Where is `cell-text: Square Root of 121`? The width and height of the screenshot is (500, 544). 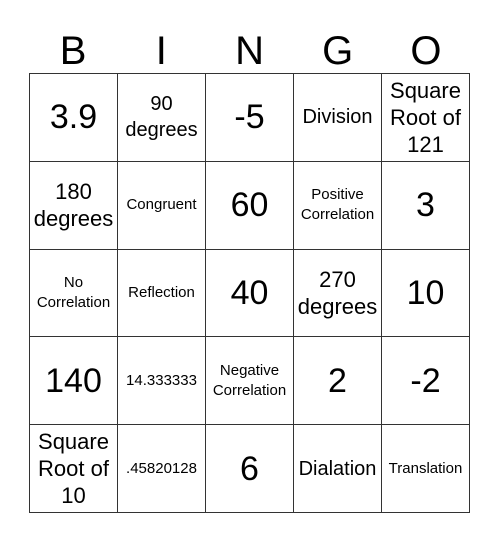
cell-text: Square Root of 121 is located at coordinates (425, 117).